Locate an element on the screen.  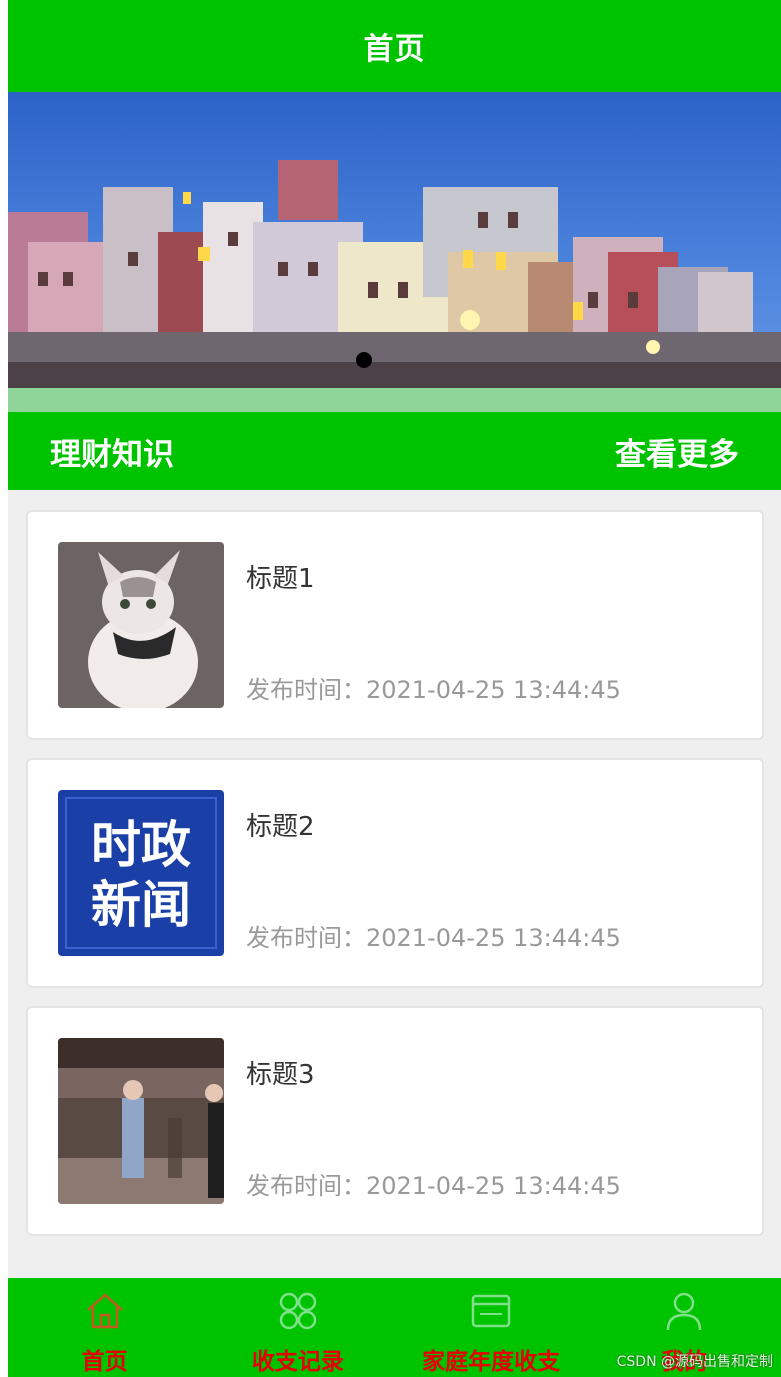
carousel-indicator-dot is located at coordinates (364, 360).